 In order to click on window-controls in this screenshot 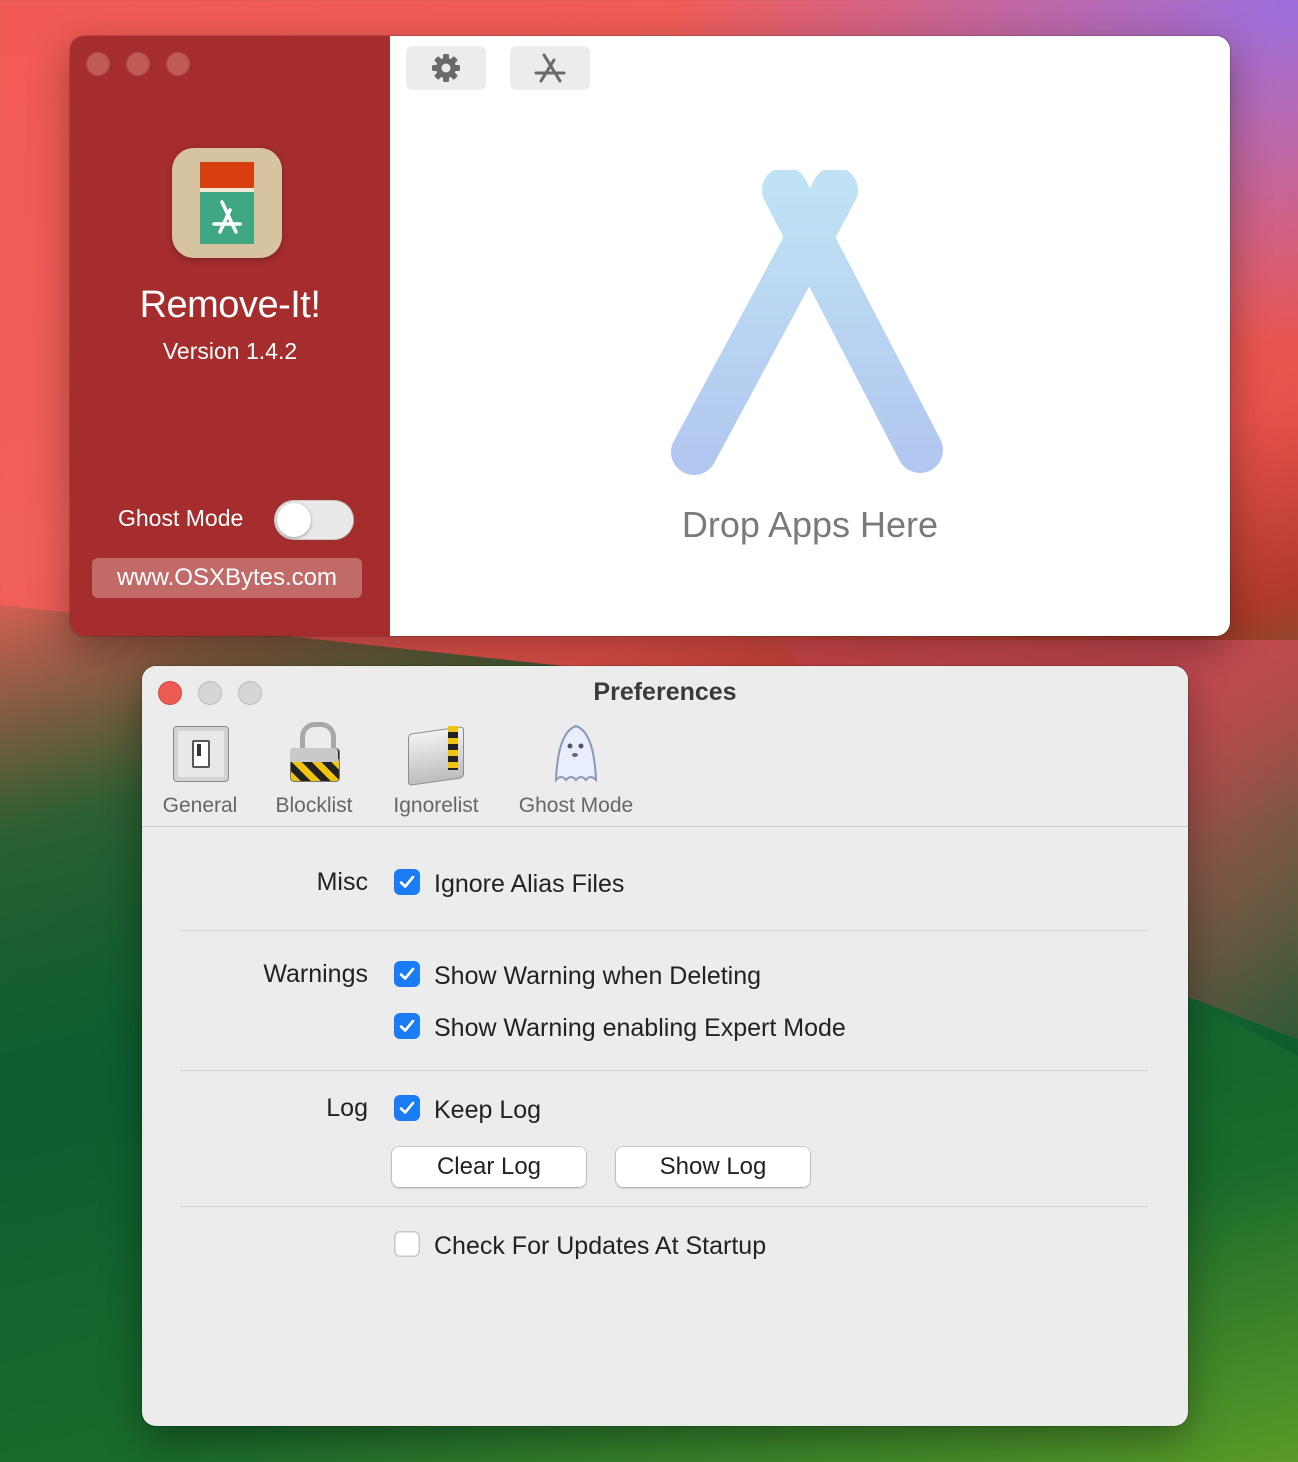, I will do `click(138, 64)`.